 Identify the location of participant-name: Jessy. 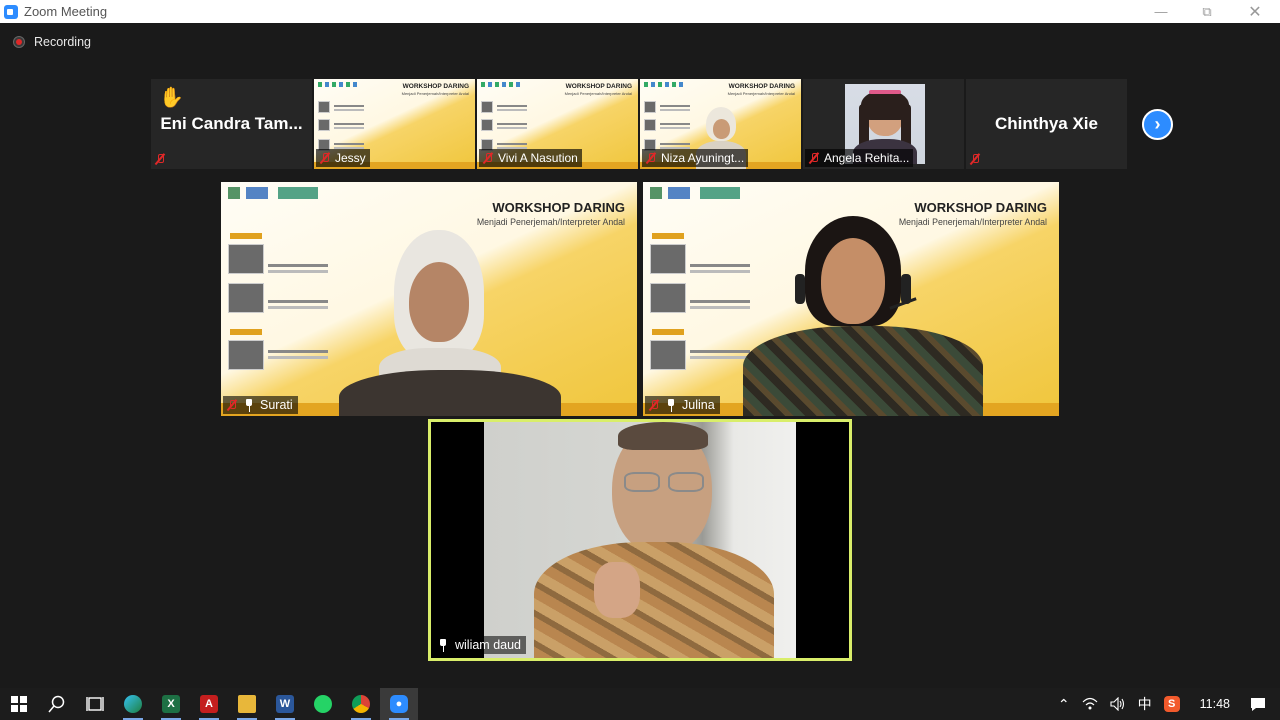
(350, 158).